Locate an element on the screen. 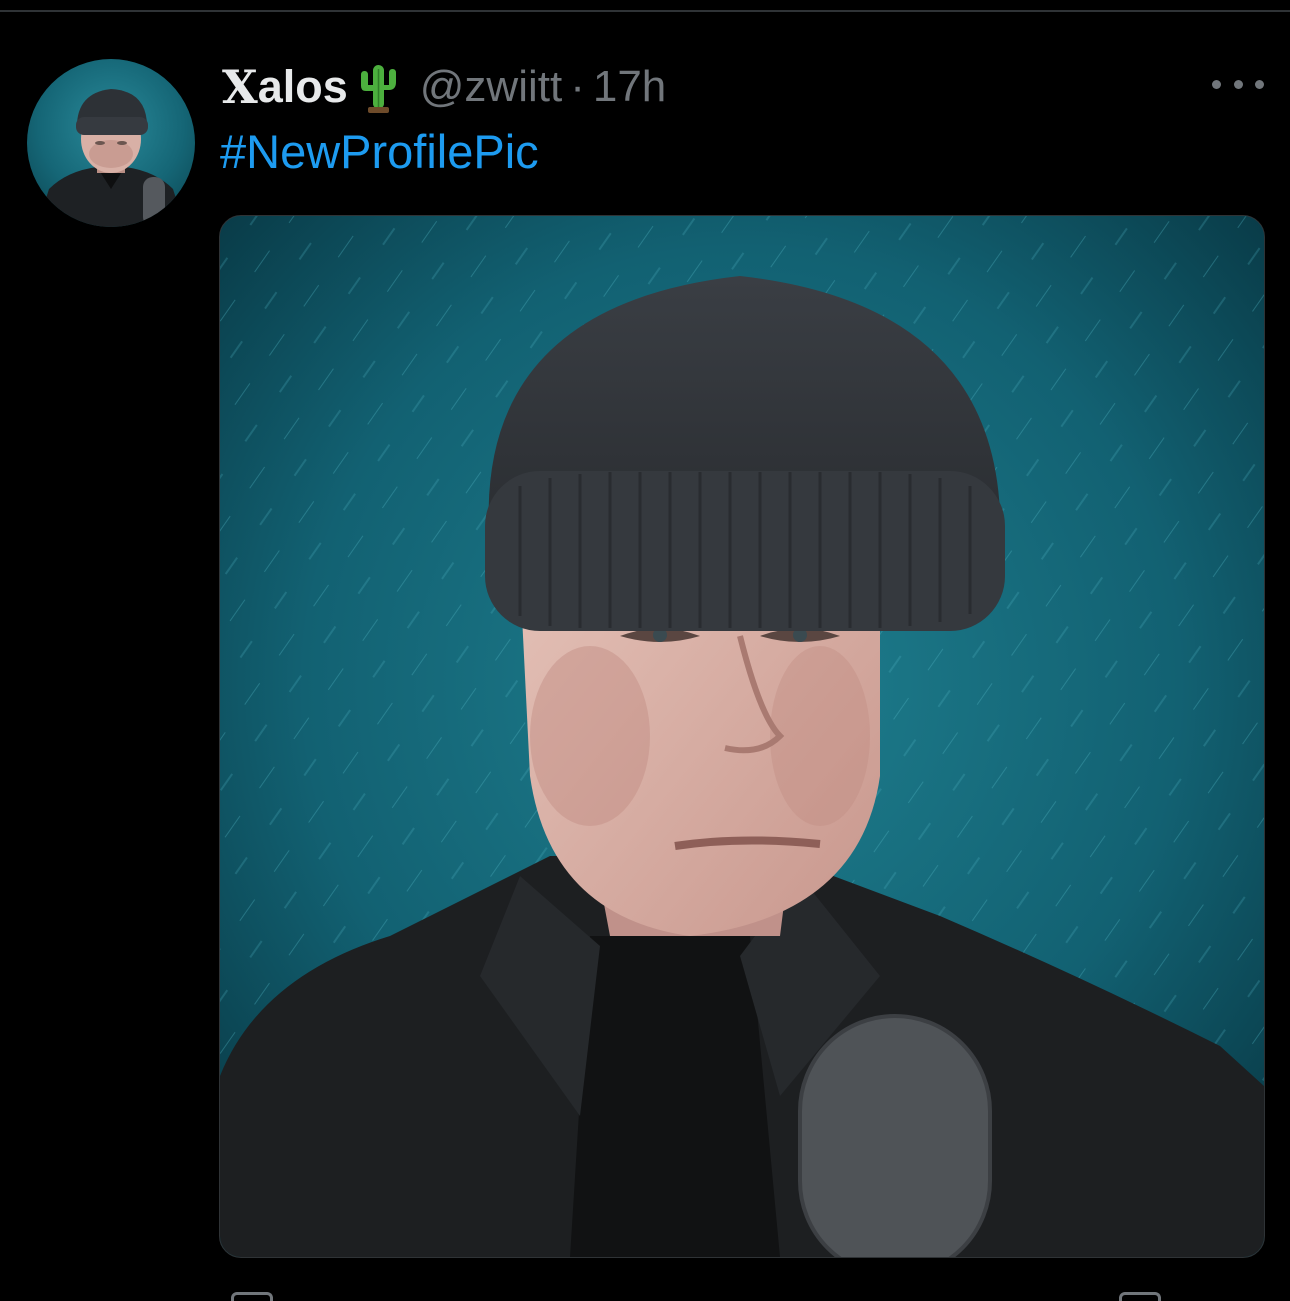 The width and height of the screenshot is (1290, 1301). tweet-timestamp: 17h is located at coordinates (629, 87).